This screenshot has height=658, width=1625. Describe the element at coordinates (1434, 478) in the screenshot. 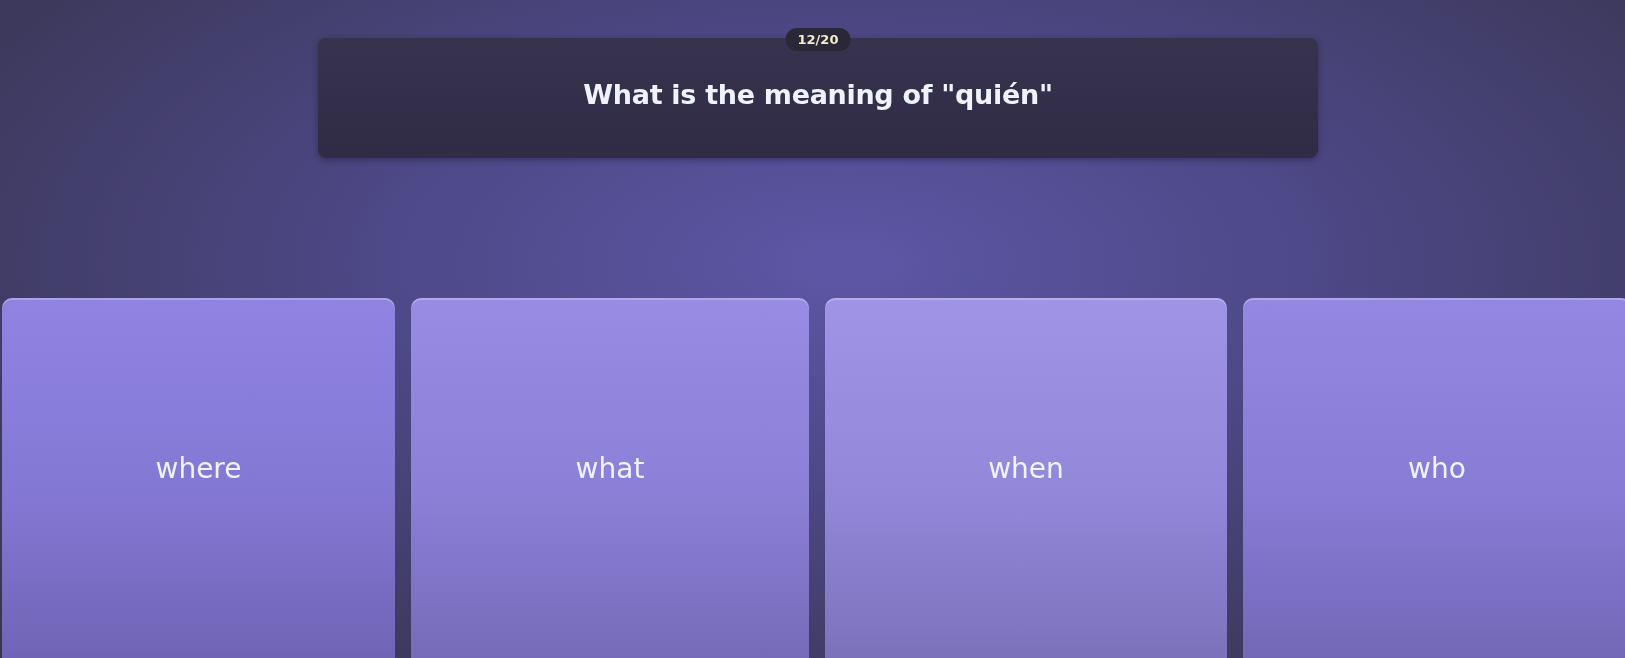

I see `answer-option: who` at that location.